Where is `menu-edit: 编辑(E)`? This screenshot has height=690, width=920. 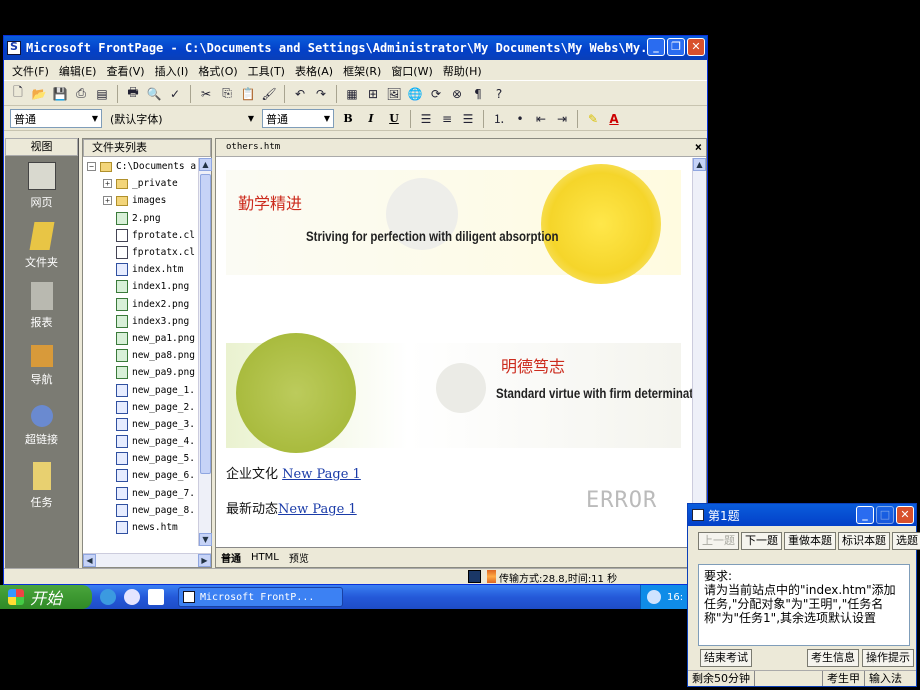
menu-edit: 编辑(E) is located at coordinates (78, 71).